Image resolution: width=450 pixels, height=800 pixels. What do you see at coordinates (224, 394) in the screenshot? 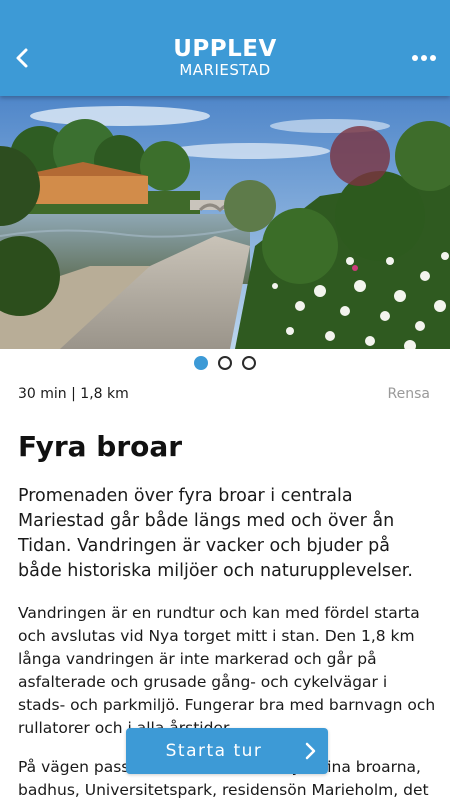
I see `route-meta-row: 30 min | 1,8 km Rensa` at bounding box center [224, 394].